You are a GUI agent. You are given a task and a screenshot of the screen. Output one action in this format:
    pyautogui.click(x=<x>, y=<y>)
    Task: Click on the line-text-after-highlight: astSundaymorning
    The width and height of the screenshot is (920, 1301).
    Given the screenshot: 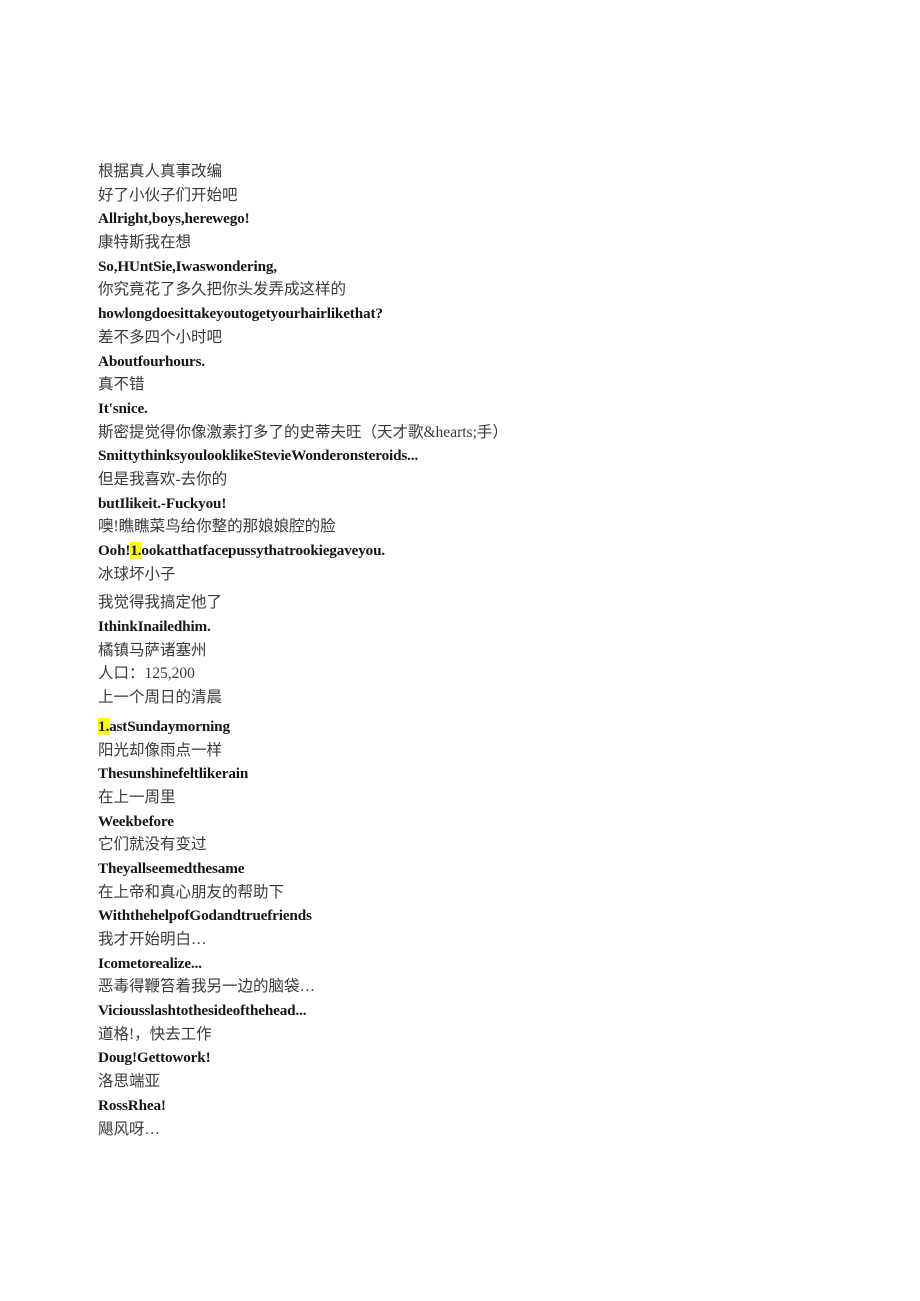 What is the action you would take?
    pyautogui.click(x=169, y=726)
    